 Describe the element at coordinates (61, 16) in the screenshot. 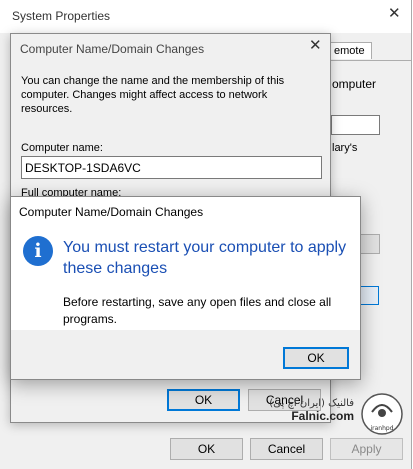

I see `system-properties-title: System Properties` at that location.